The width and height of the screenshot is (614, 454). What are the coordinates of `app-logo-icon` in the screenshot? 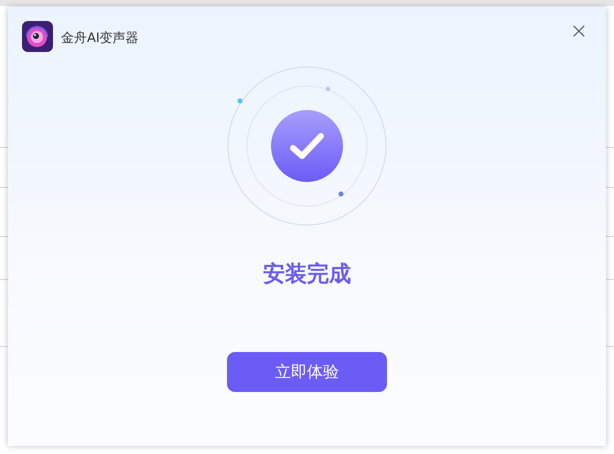 It's located at (37, 36).